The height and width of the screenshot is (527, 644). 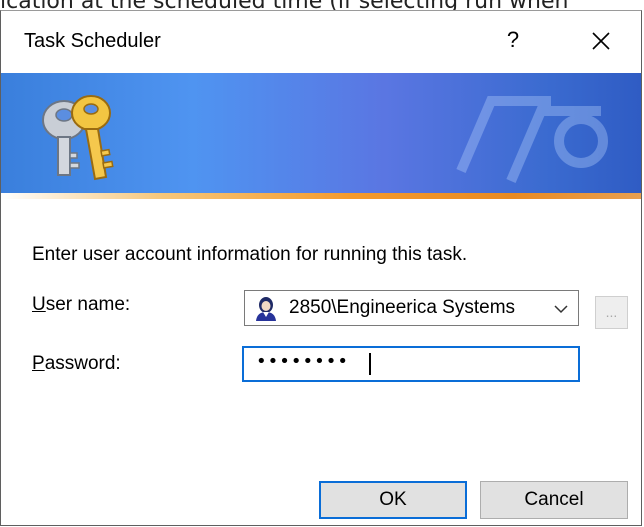 I want to click on password-value: ••••••••, so click(x=302, y=361).